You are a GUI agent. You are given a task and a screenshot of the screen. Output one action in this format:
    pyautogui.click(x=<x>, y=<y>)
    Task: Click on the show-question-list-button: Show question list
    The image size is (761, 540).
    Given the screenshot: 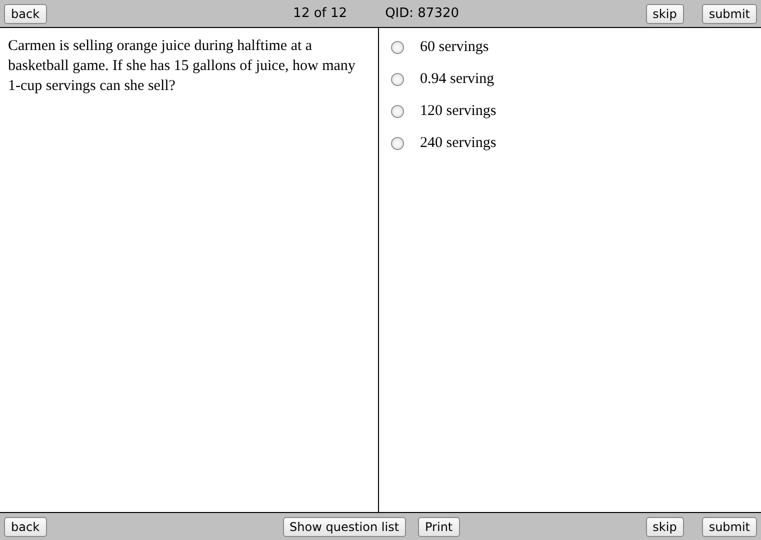 What is the action you would take?
    pyautogui.click(x=344, y=526)
    